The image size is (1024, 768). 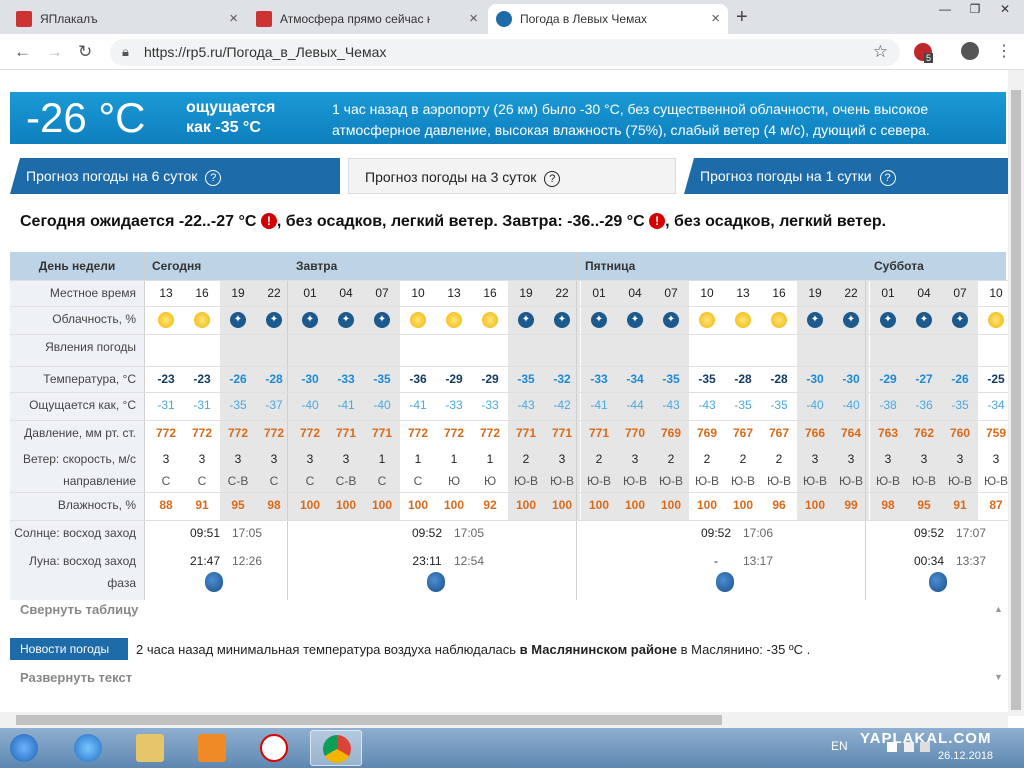 What do you see at coordinates (742, 17) in the screenshot?
I see `new-tab-button: +` at bounding box center [742, 17].